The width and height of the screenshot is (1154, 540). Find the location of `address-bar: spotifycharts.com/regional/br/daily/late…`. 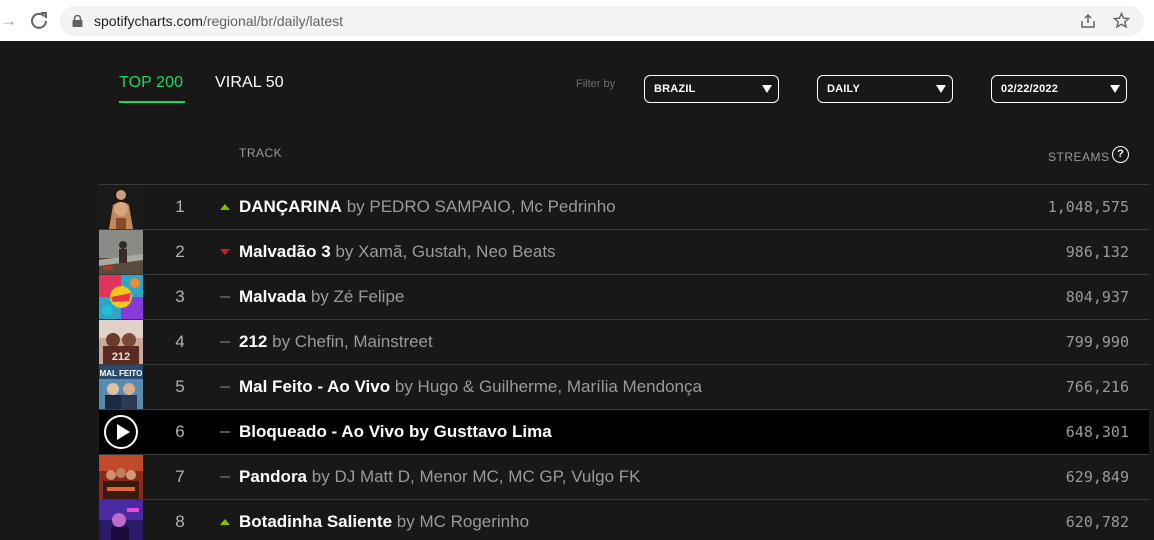

address-bar: spotifycharts.com/regional/br/daily/late… is located at coordinates (602, 21).